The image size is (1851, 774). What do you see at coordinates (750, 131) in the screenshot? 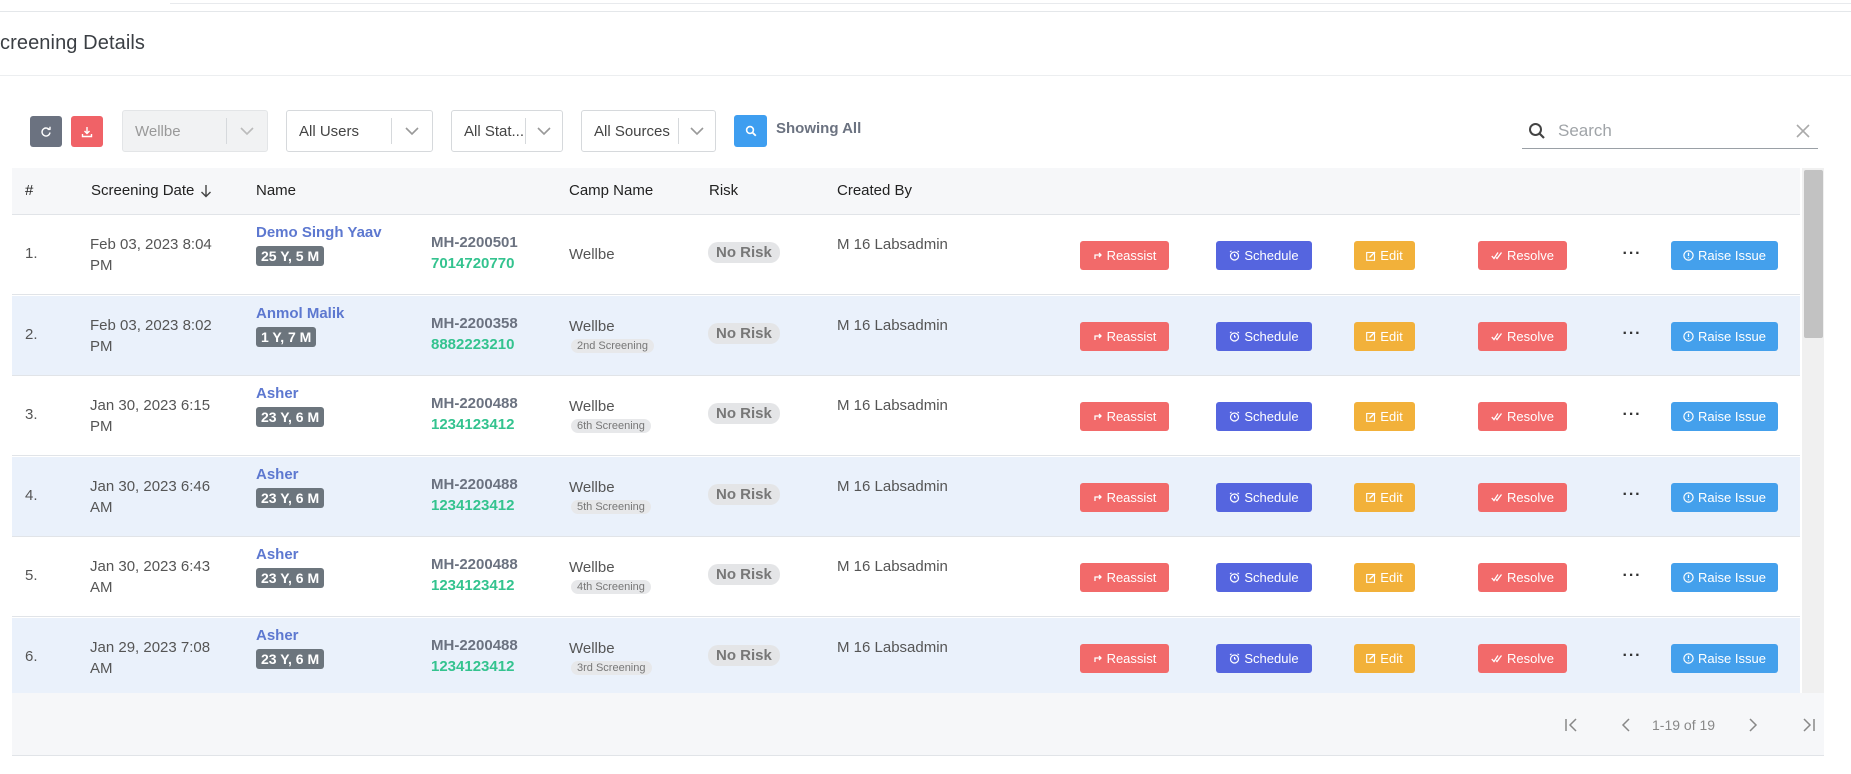
I see `apply-filter-button` at bounding box center [750, 131].